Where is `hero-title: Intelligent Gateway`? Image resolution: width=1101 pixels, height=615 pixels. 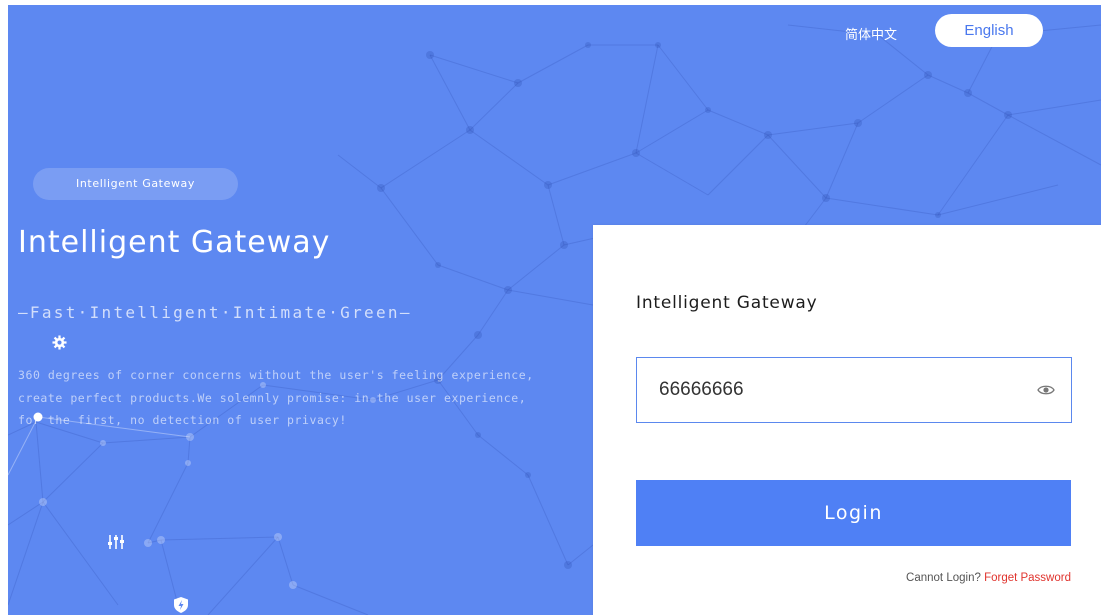 hero-title: Intelligent Gateway is located at coordinates (174, 242).